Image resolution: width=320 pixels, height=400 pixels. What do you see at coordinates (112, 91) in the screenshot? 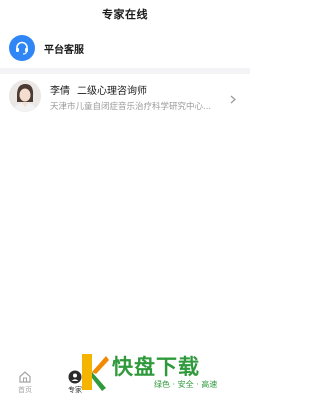
I see `expert-title: 二级心理咨询师` at bounding box center [112, 91].